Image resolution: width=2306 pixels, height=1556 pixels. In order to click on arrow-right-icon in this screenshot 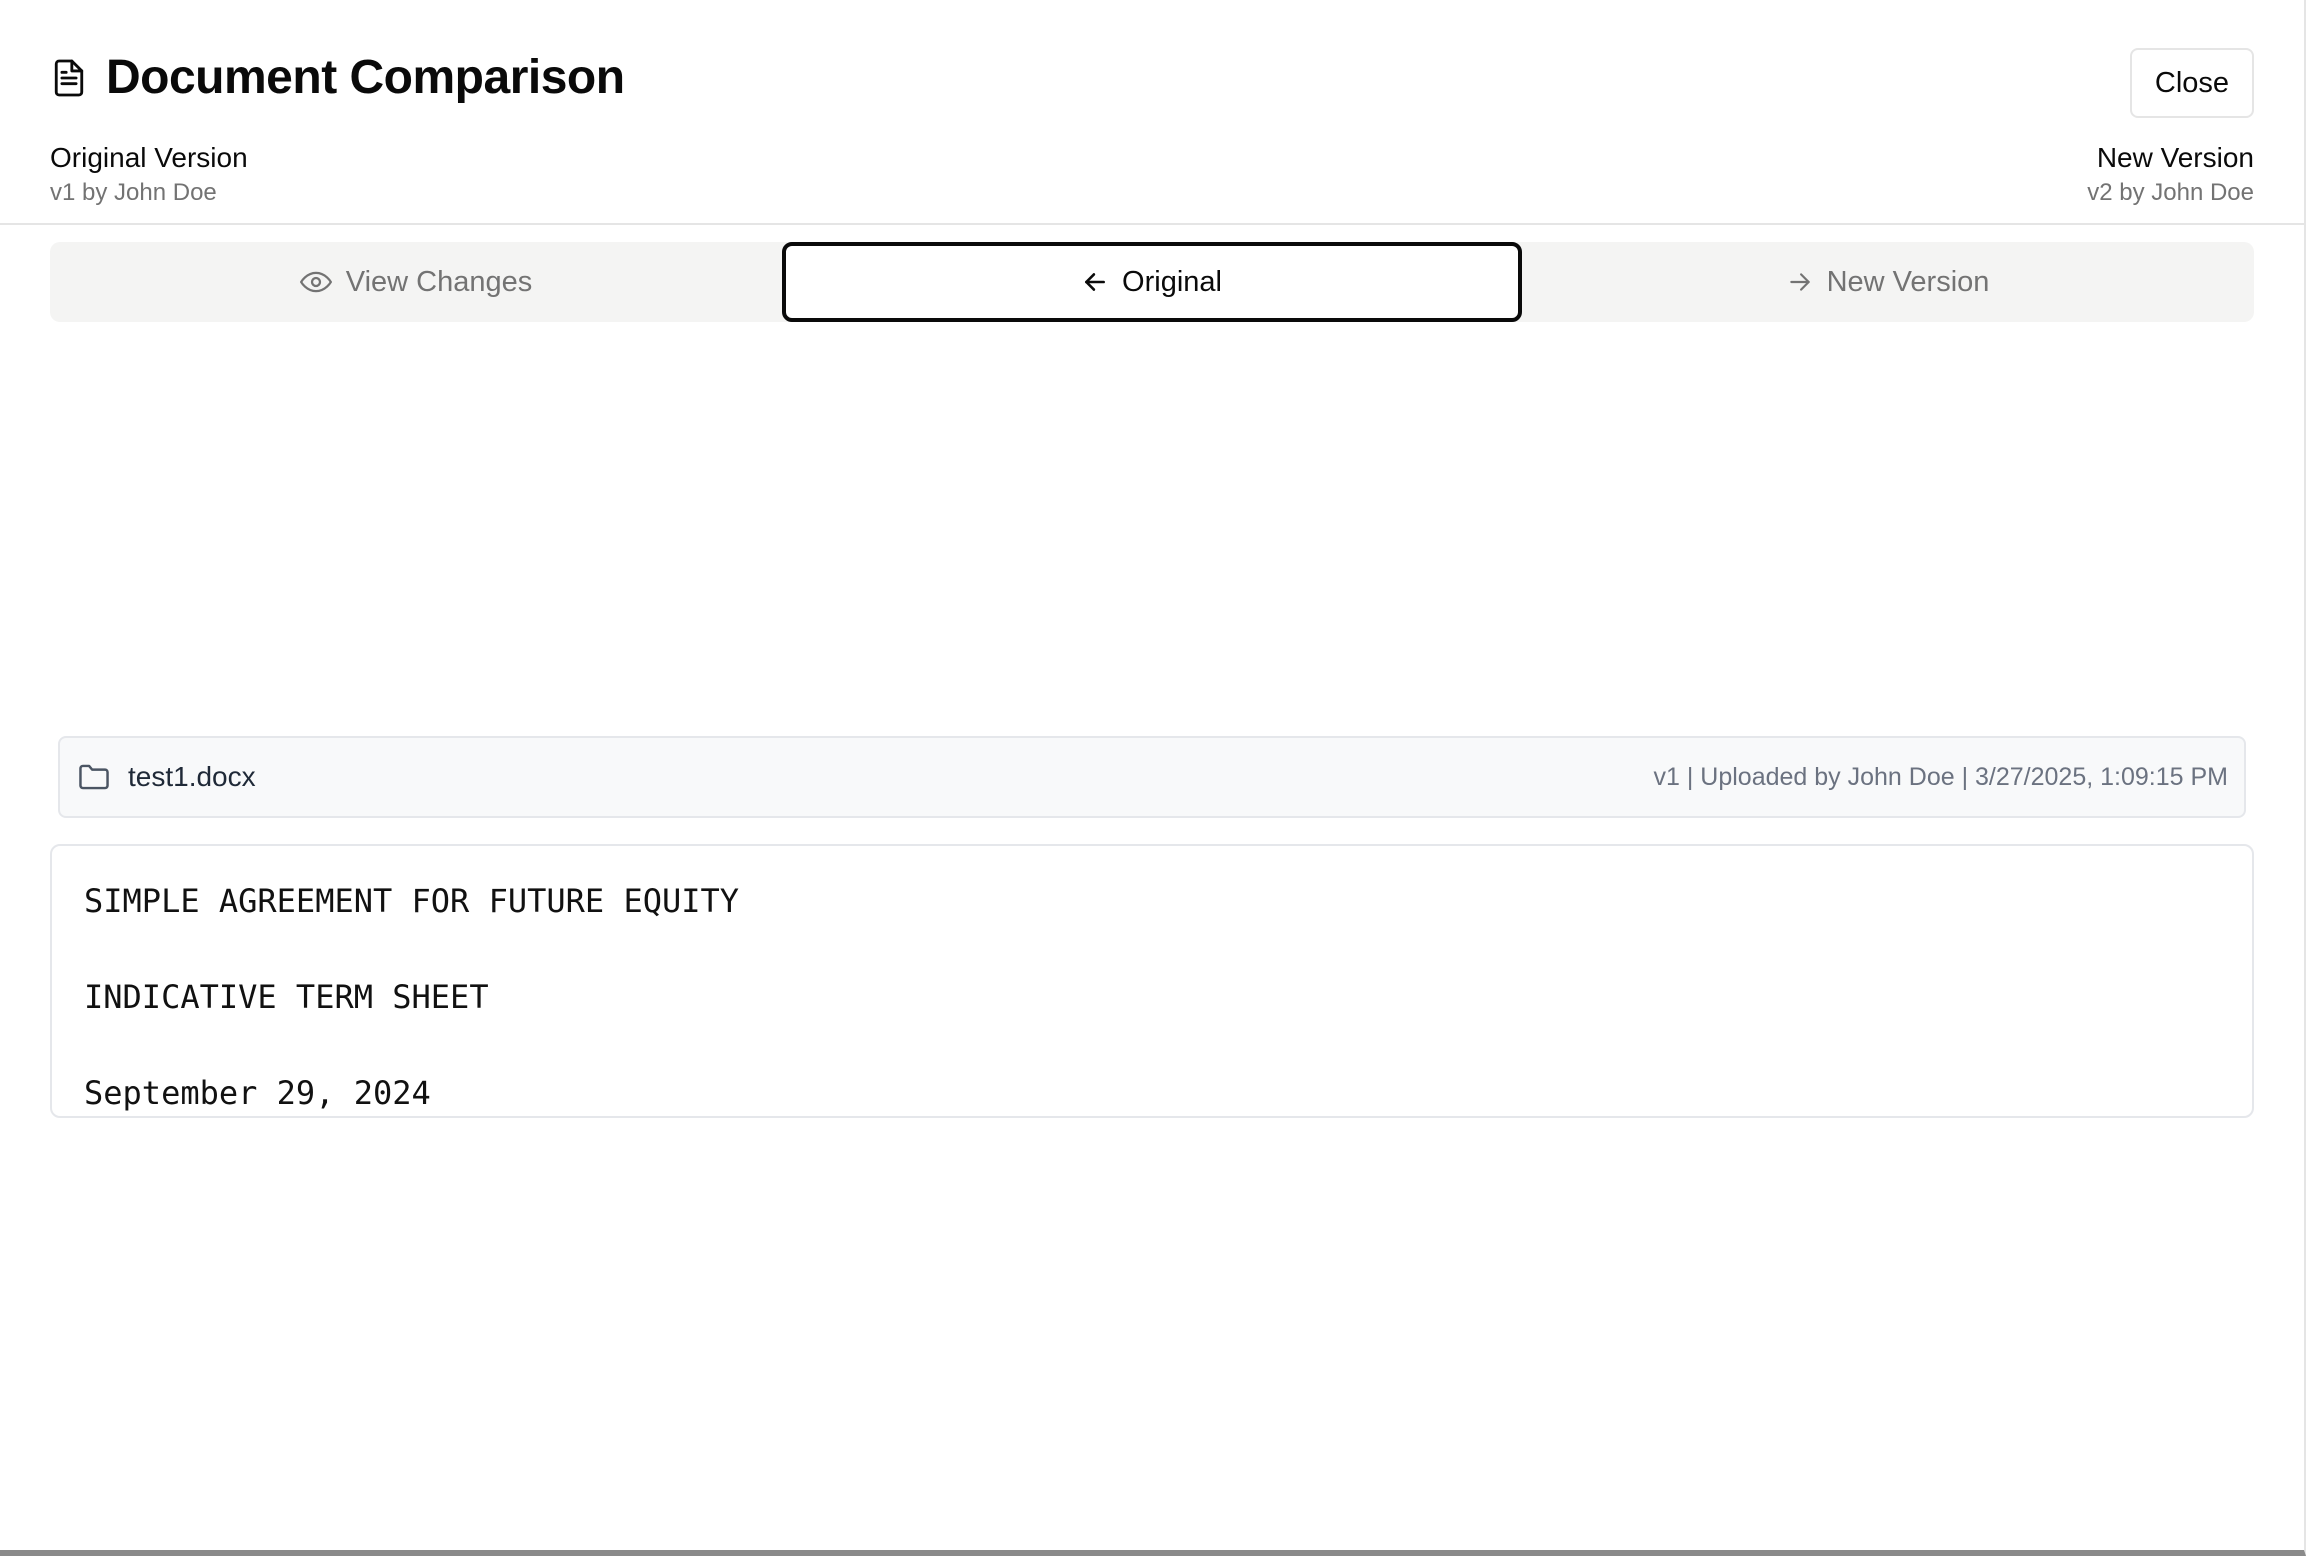, I will do `click(1800, 282)`.